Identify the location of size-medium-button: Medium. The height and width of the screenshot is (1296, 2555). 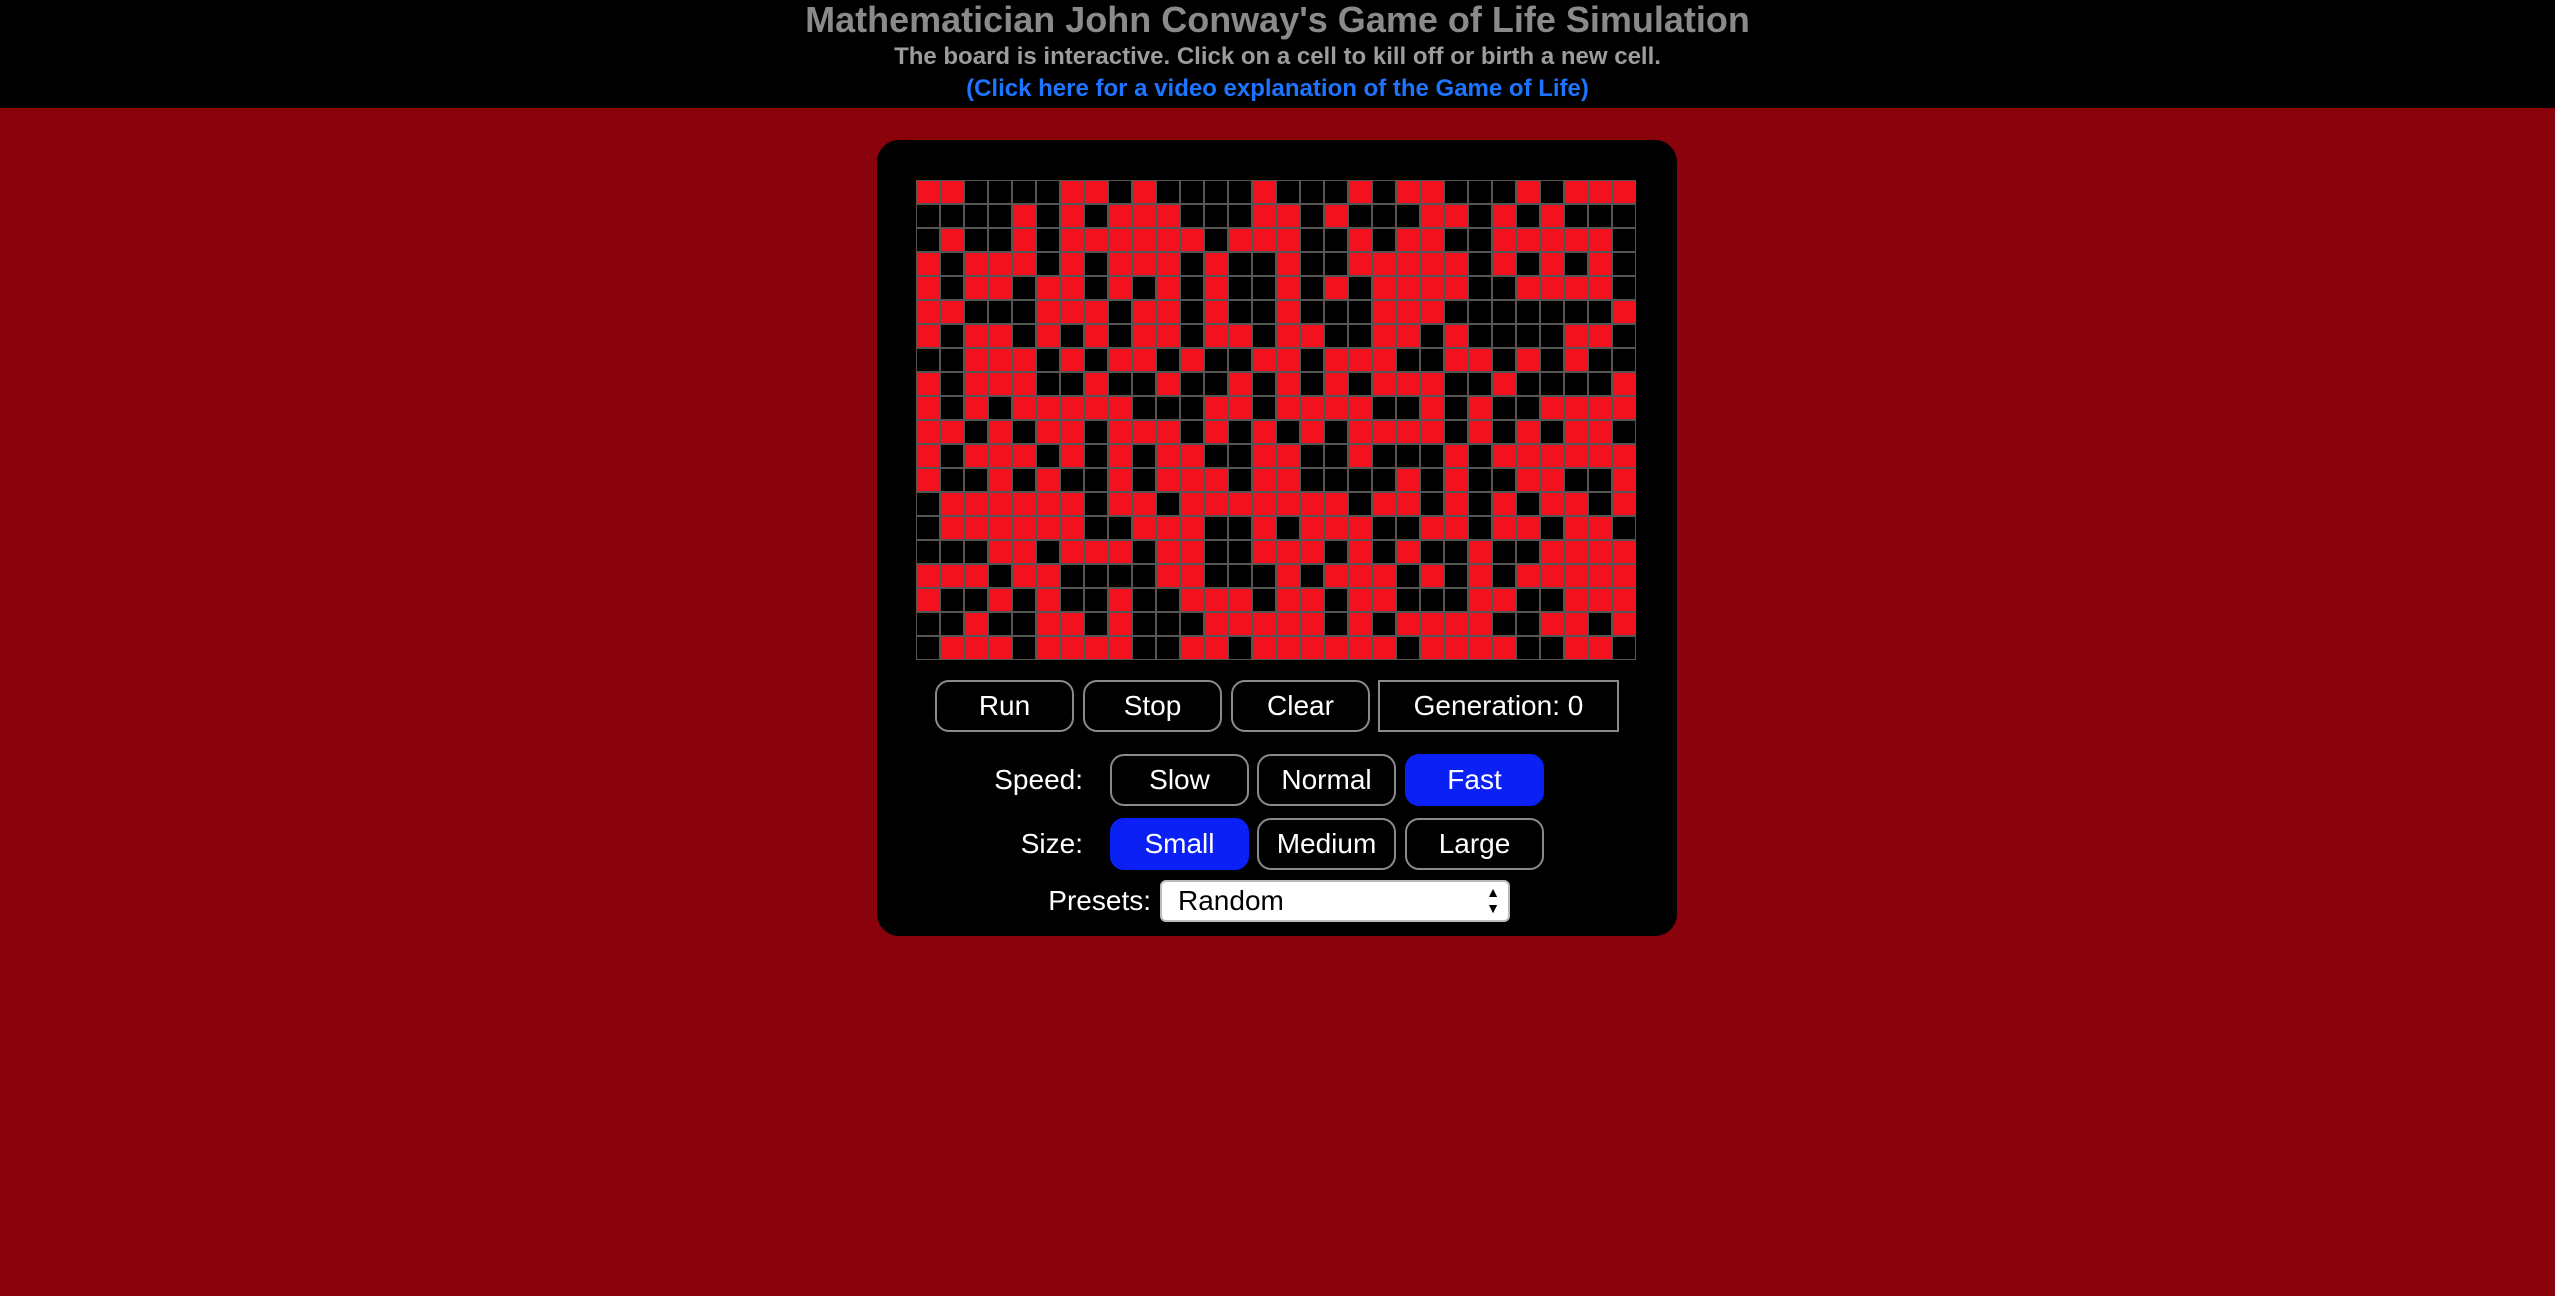
(1326, 844).